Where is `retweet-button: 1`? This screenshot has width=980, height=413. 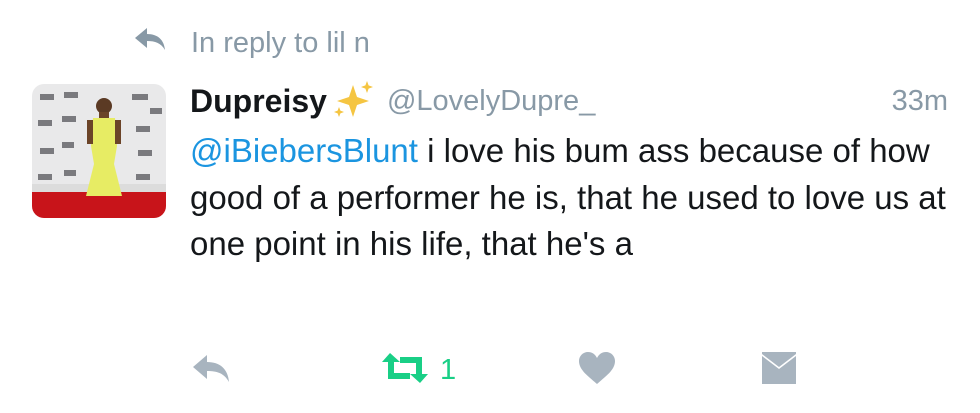
retweet-button: 1 is located at coordinates (418, 370).